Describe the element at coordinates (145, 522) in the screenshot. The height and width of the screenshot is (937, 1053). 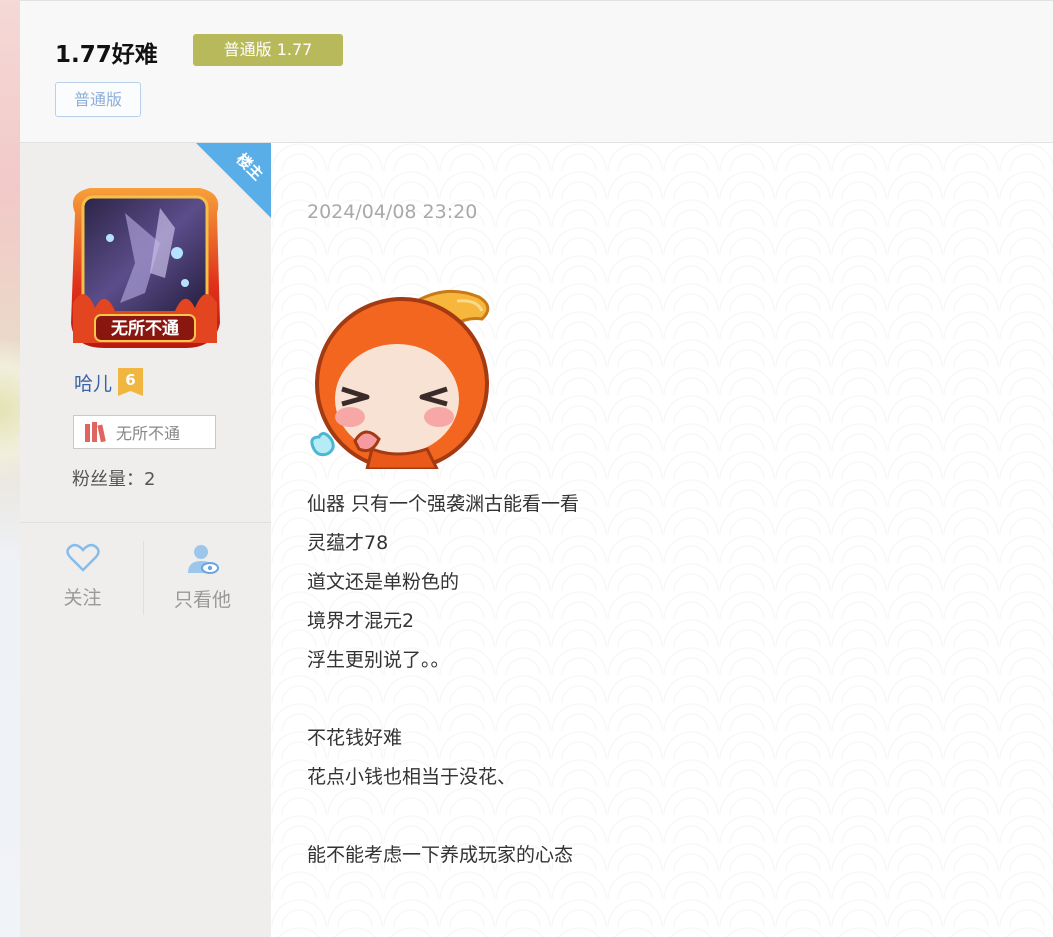
I see `sidebar-divider` at that location.